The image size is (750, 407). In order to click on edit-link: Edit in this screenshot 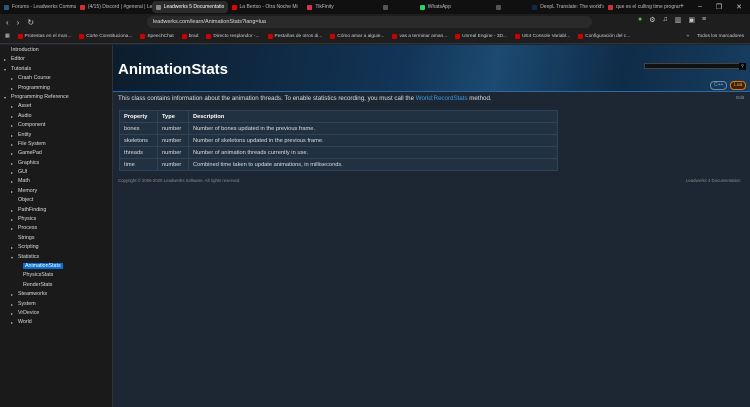, I will do `click(740, 97)`.